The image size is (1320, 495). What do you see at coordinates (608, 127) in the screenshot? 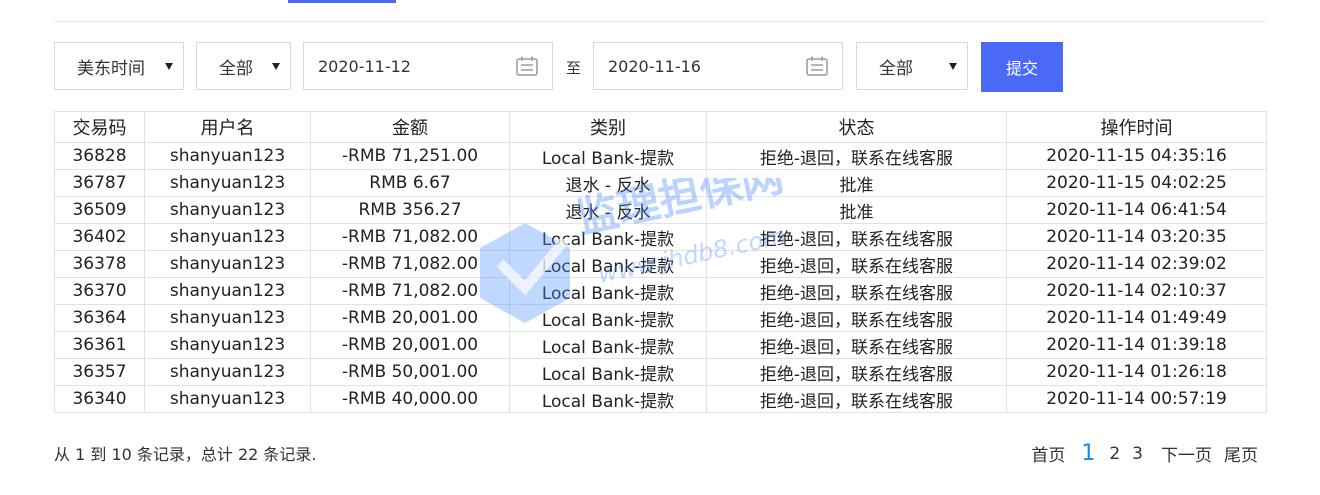
I see `col-header-category: 类别` at bounding box center [608, 127].